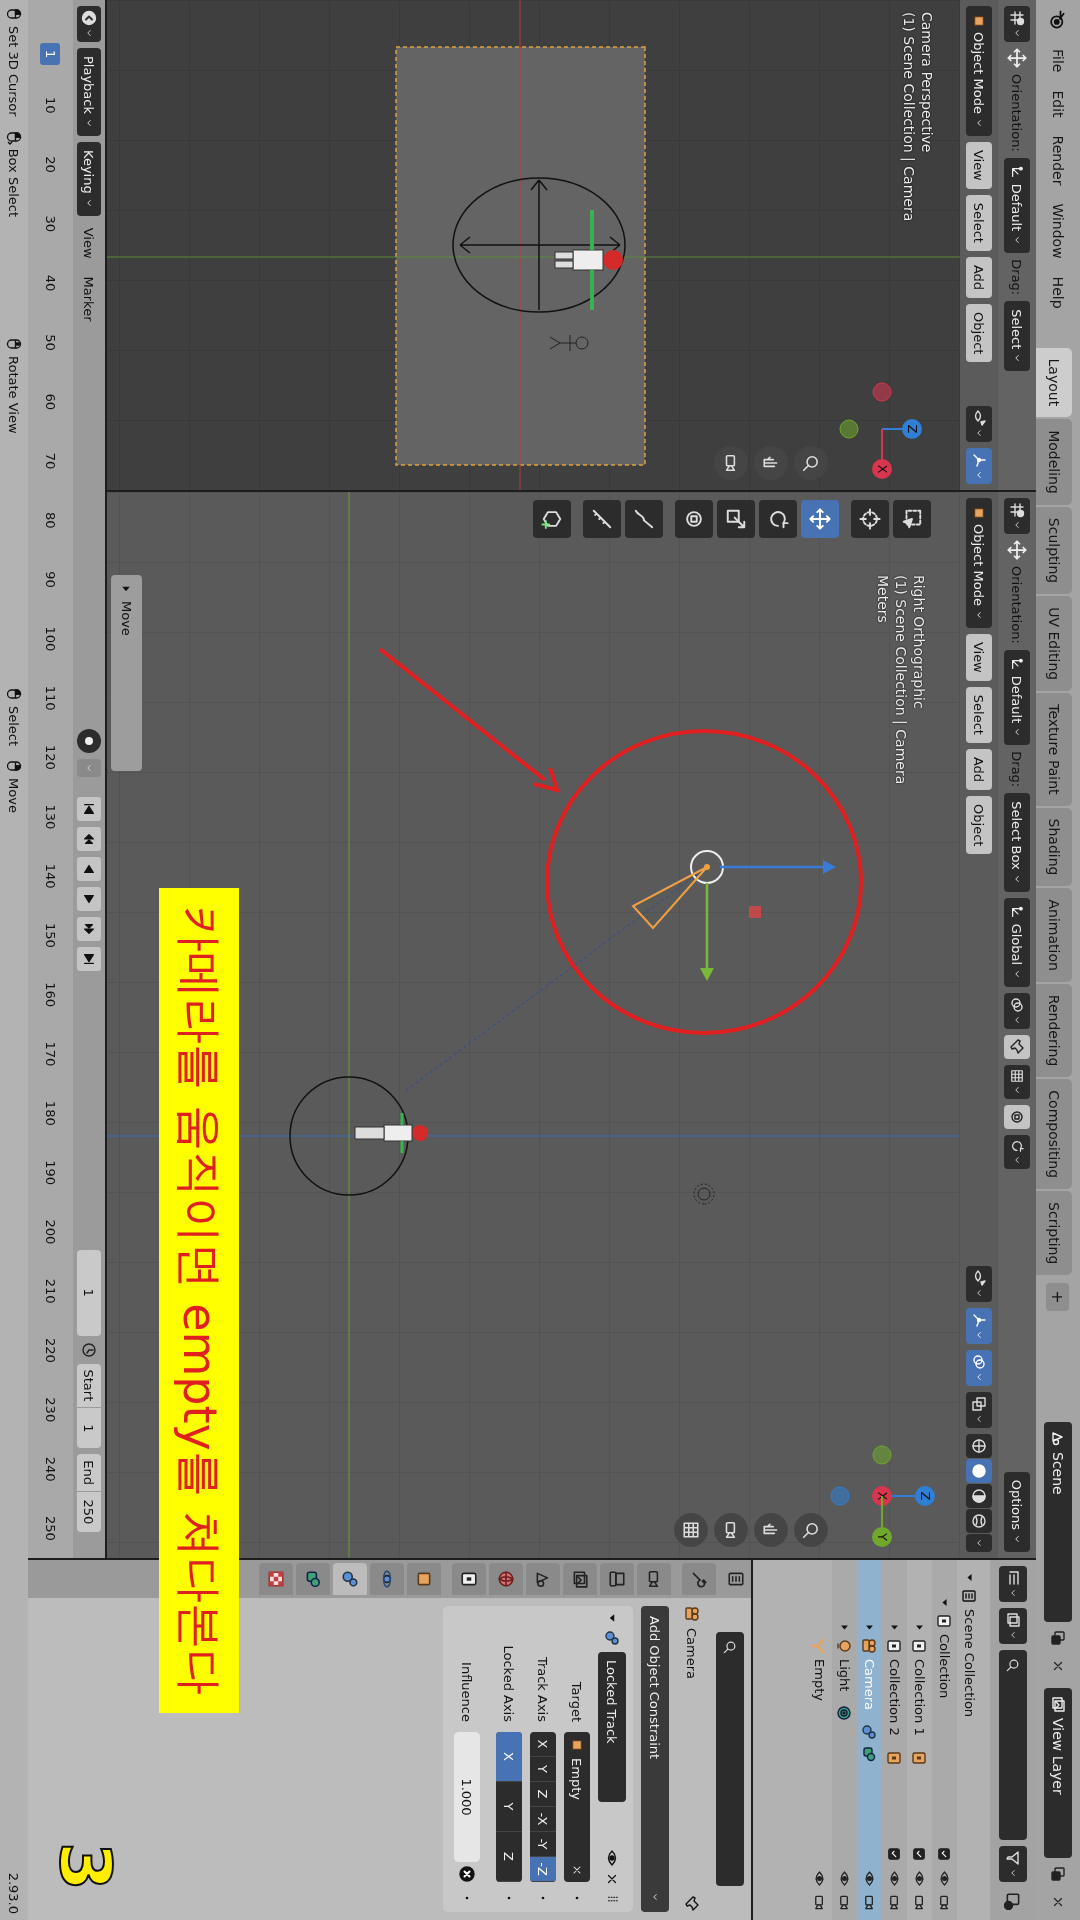 This screenshot has width=1080, height=1920. What do you see at coordinates (1017, 942) in the screenshot?
I see `transform-orientation-dropdown: Global` at bounding box center [1017, 942].